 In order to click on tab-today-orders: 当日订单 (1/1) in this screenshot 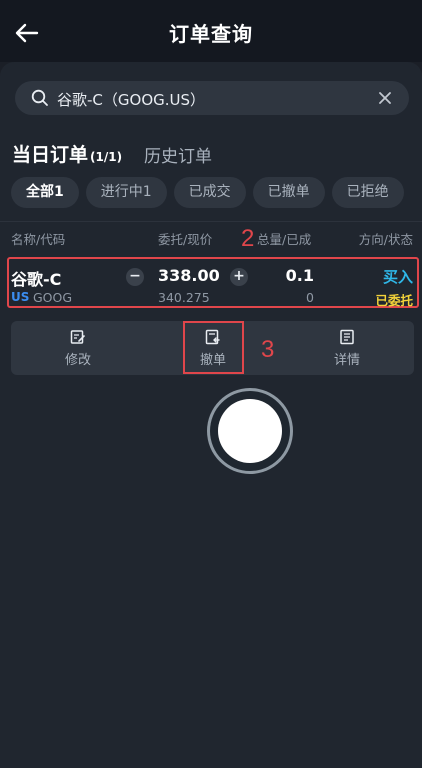, I will do `click(67, 153)`.